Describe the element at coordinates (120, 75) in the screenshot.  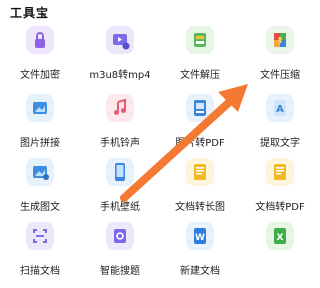
I see `tool-label: m3u8转mp4` at that location.